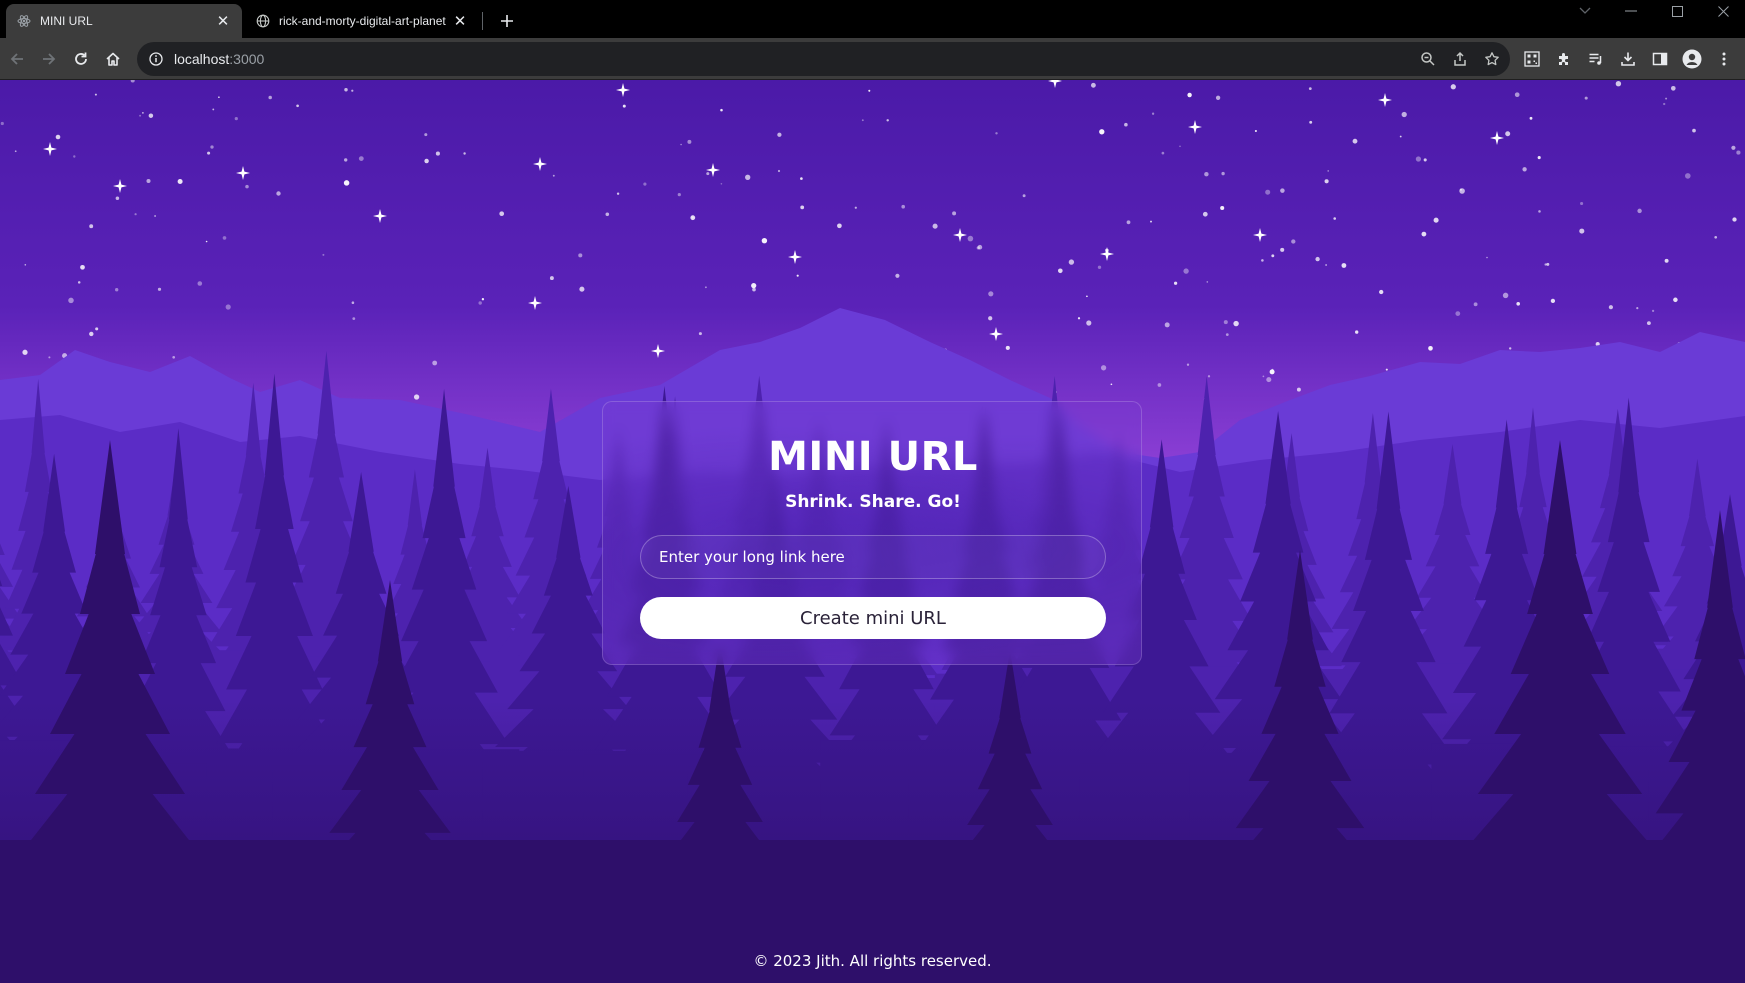 Image resolution: width=1745 pixels, height=983 pixels. What do you see at coordinates (1723, 11) in the screenshot?
I see `close-window-icon` at bounding box center [1723, 11].